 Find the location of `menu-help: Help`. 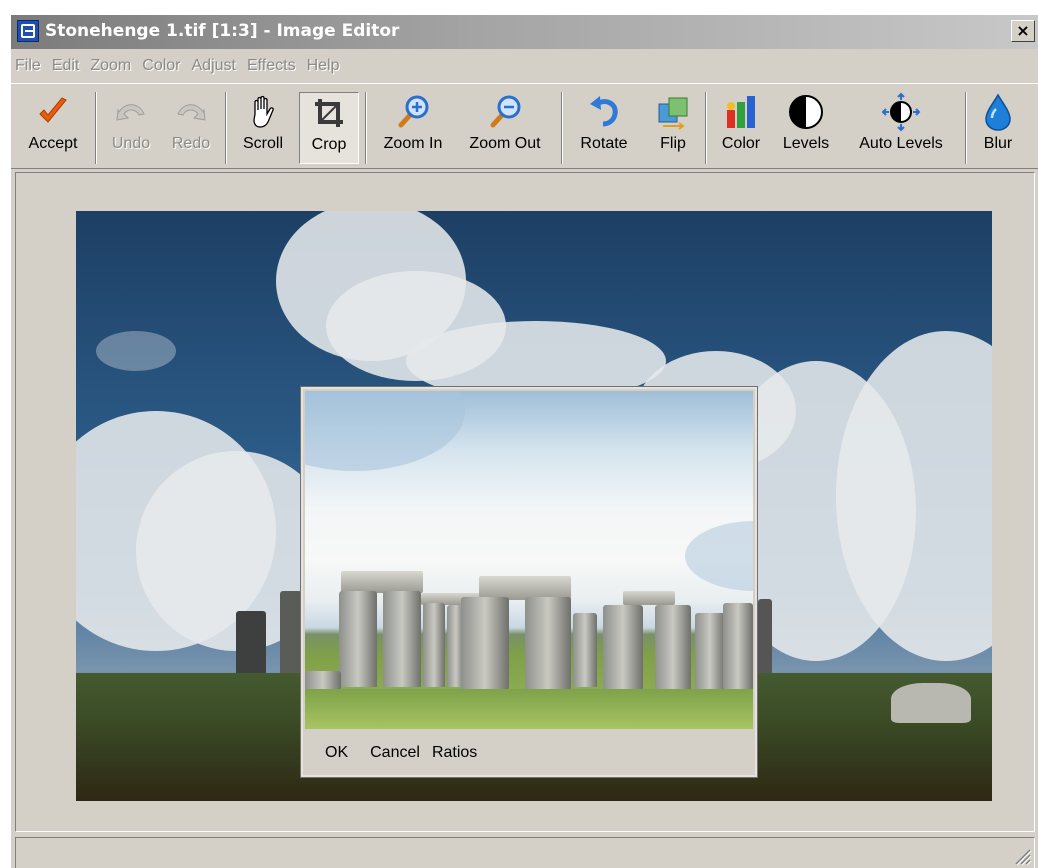

menu-help: Help is located at coordinates (324, 66).